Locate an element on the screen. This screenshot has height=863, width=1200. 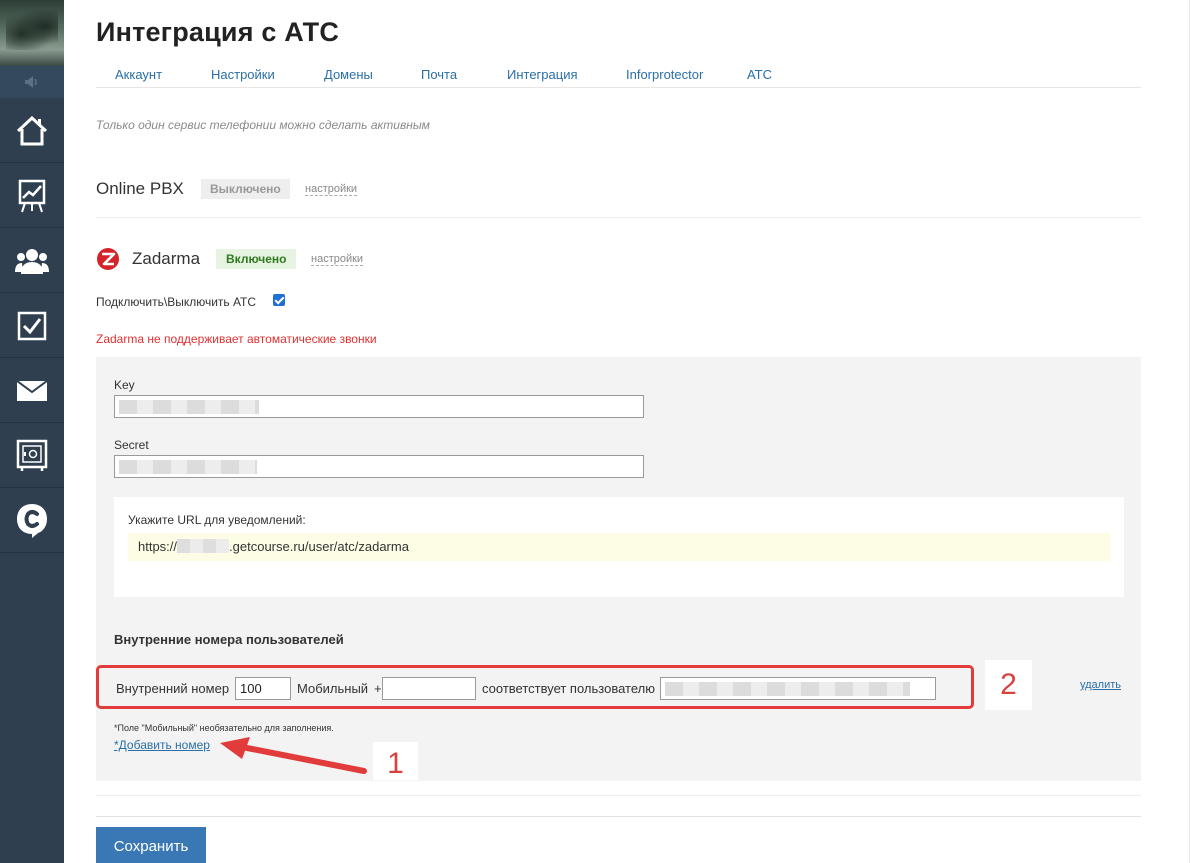
page-right-border is located at coordinates (1189, 431).